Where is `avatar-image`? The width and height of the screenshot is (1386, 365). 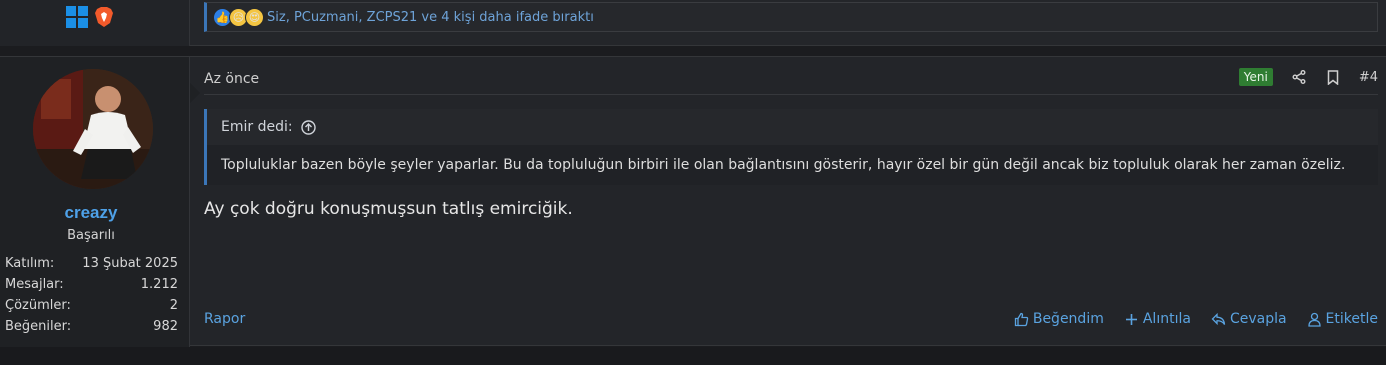
avatar-image is located at coordinates (93, 129).